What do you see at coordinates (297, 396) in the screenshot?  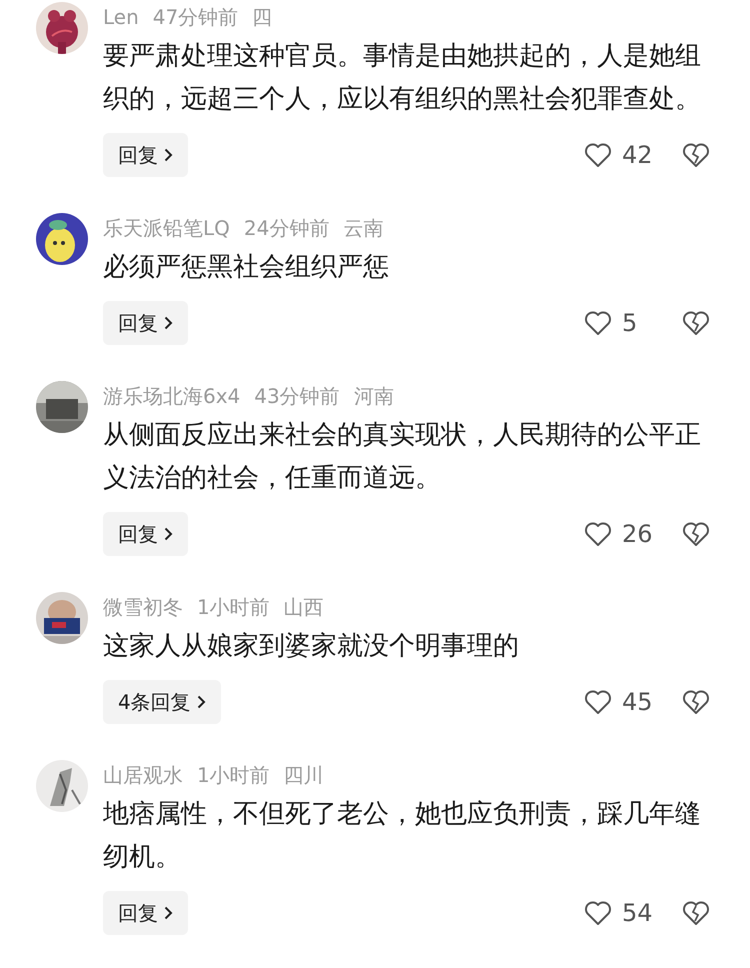 I see `comment-time: 43分钟前` at bounding box center [297, 396].